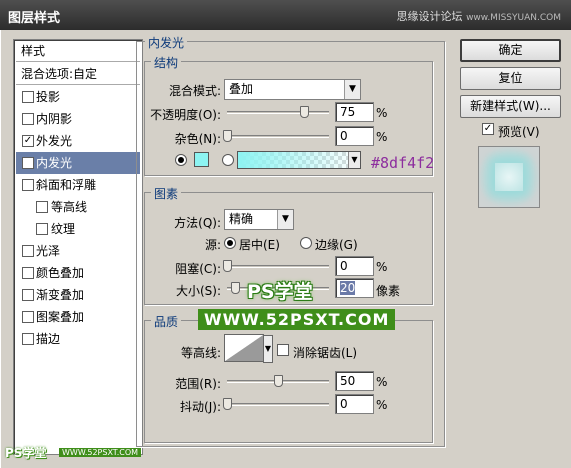  I want to click on noise-slider-track, so click(278, 136).